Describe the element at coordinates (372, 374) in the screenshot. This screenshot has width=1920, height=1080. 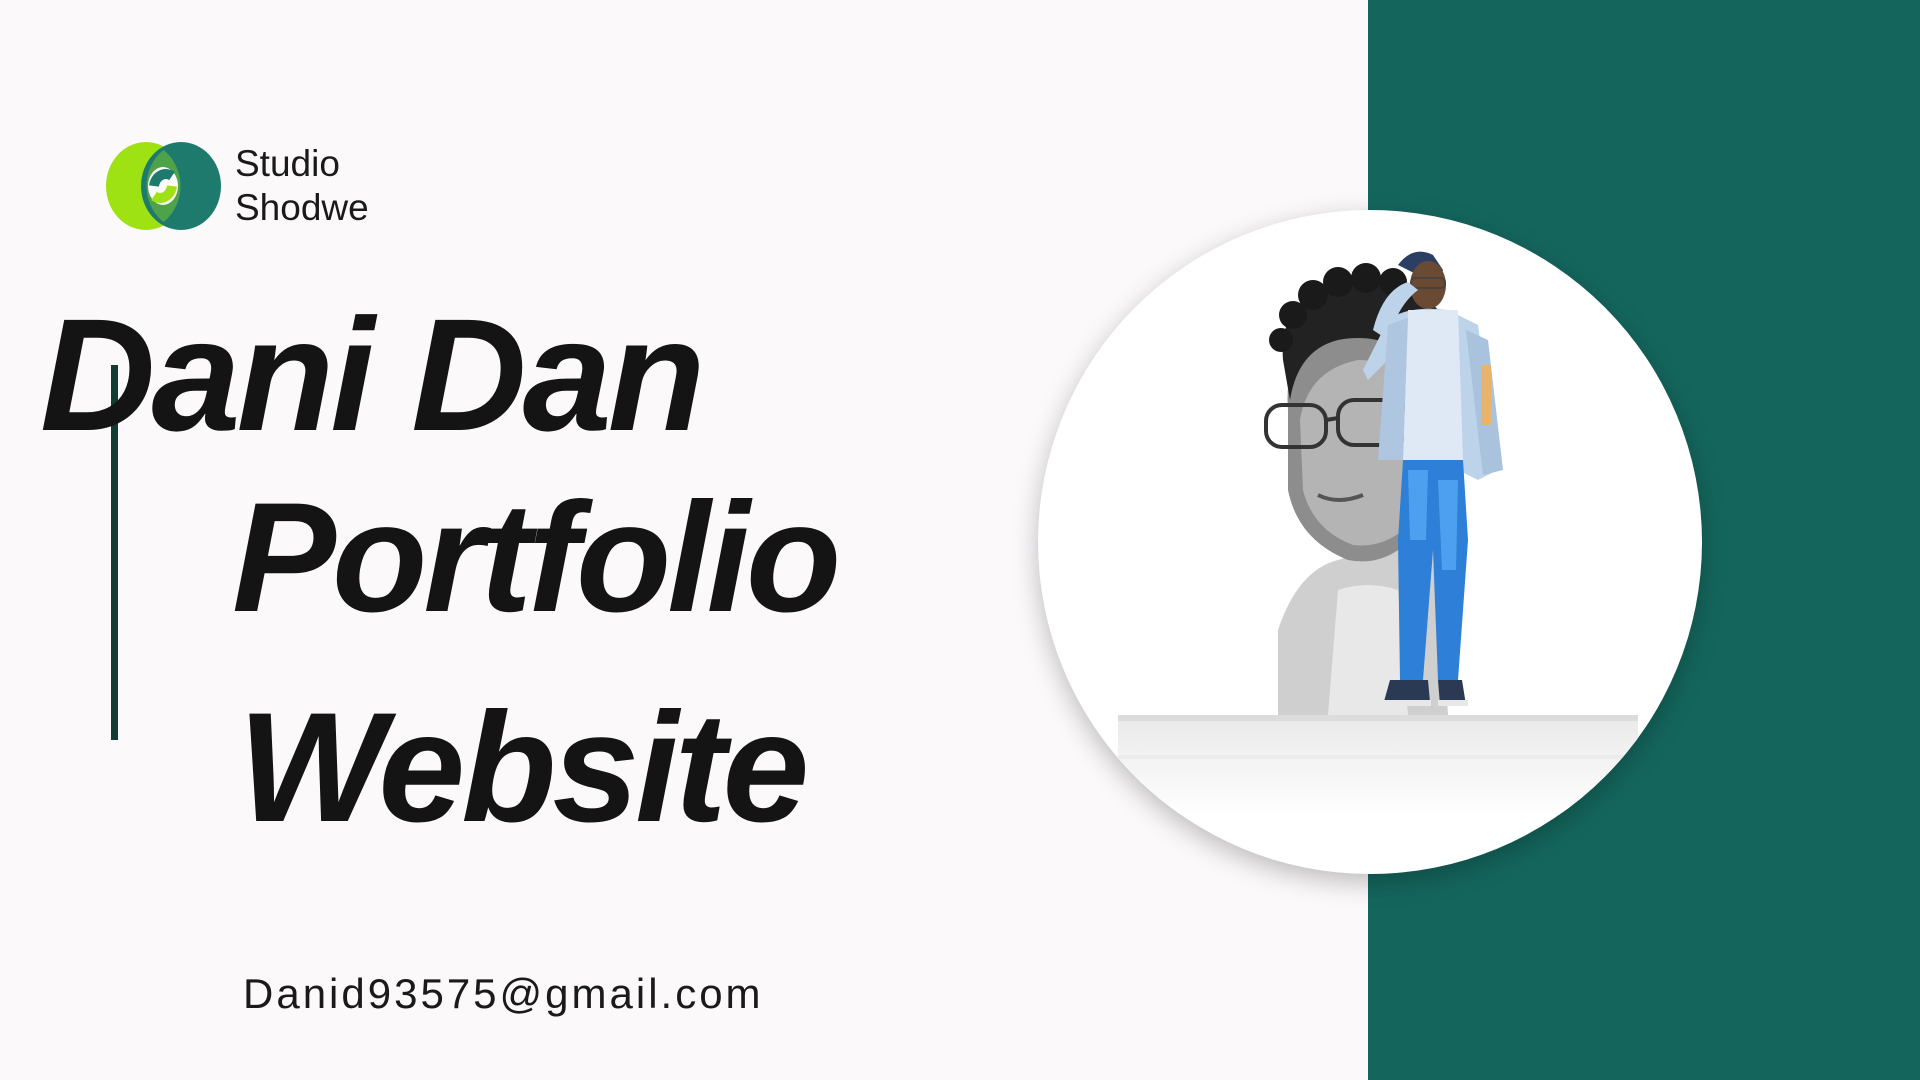
I see `hero-name: Dani Dan` at that location.